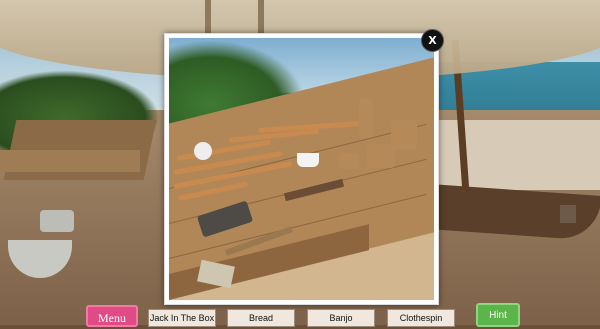 The height and width of the screenshot is (329, 600). What do you see at coordinates (341, 318) in the screenshot?
I see `item-slot-banjo: Banjo` at bounding box center [341, 318].